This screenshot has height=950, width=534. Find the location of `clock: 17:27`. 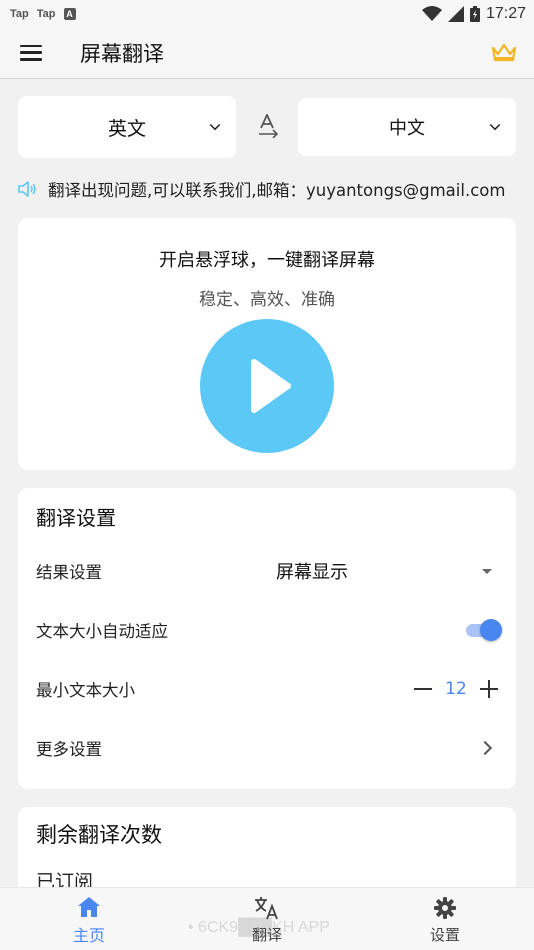

clock: 17:27 is located at coordinates (505, 13).